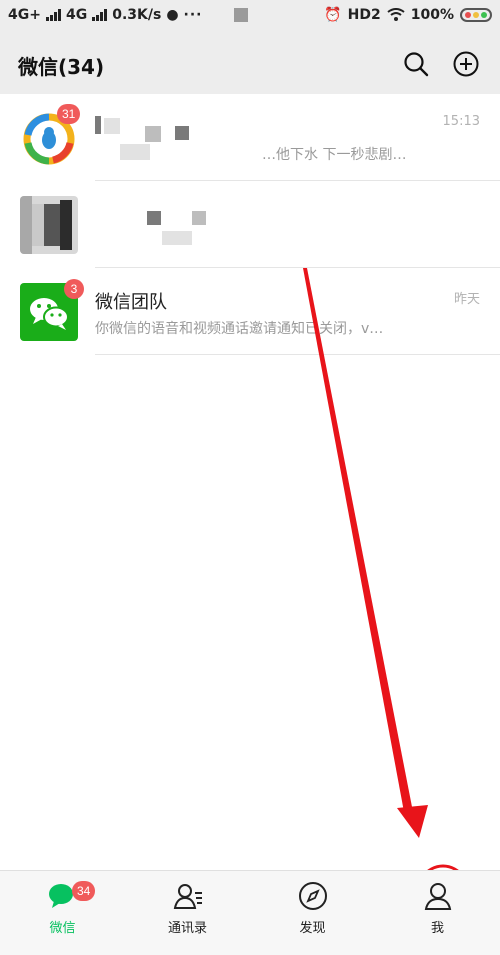 The image size is (500, 955). Describe the element at coordinates (312, 896) in the screenshot. I see `compass-icon` at that location.